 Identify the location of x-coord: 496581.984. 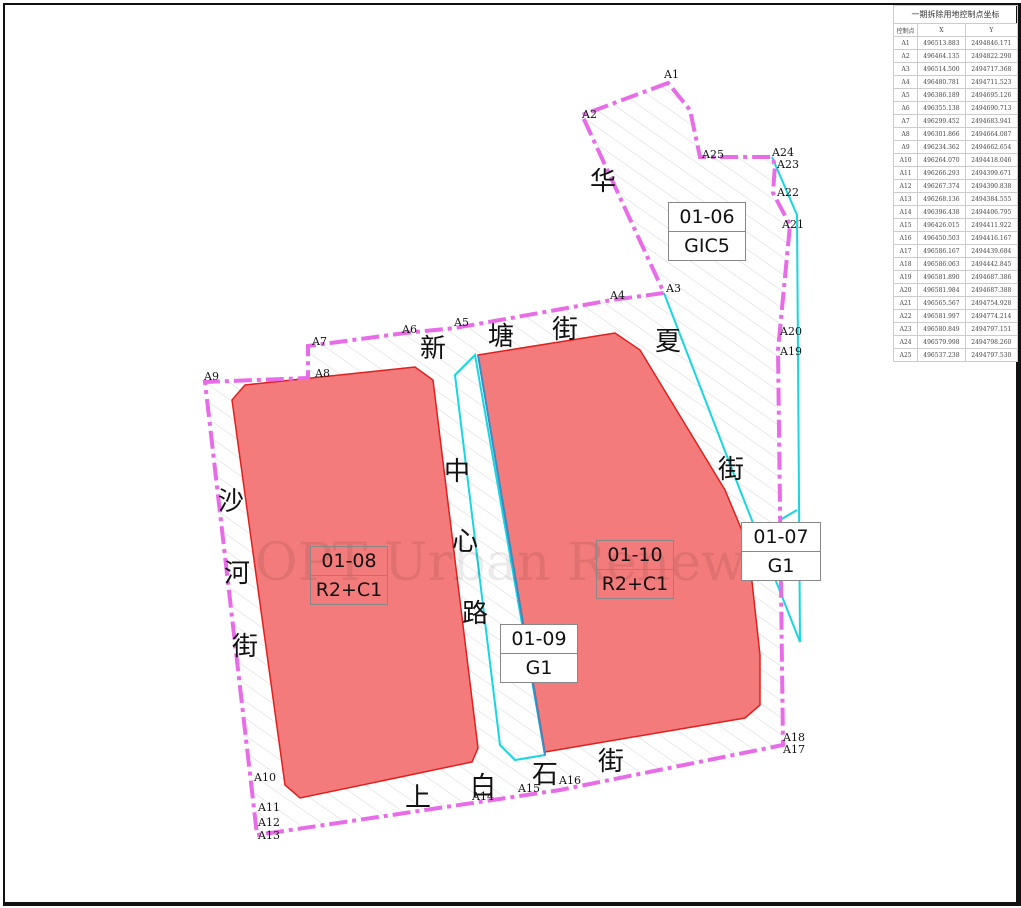
(941, 290).